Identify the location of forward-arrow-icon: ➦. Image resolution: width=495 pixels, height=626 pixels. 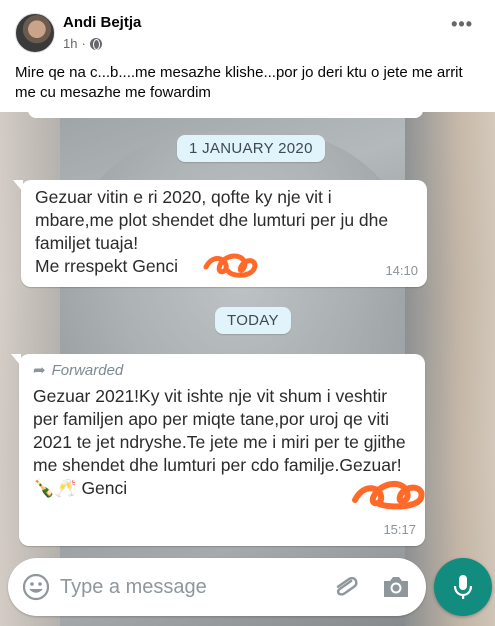
(39, 370).